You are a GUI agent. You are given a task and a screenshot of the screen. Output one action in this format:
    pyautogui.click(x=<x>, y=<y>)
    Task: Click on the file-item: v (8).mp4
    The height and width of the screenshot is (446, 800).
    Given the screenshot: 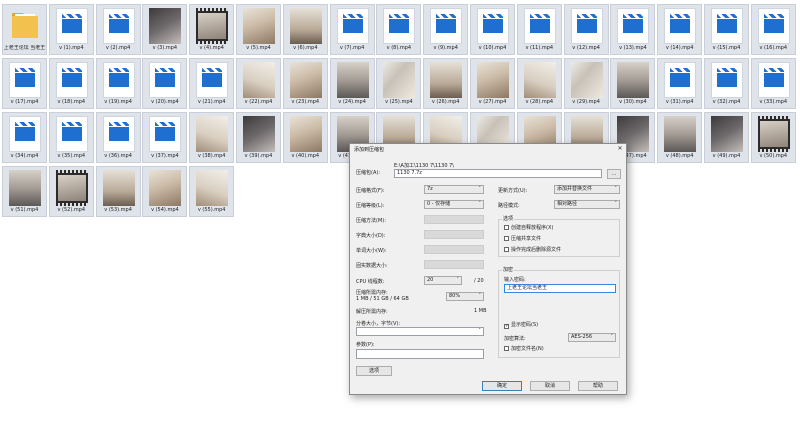 What is the action you would take?
    pyautogui.click(x=399, y=29)
    